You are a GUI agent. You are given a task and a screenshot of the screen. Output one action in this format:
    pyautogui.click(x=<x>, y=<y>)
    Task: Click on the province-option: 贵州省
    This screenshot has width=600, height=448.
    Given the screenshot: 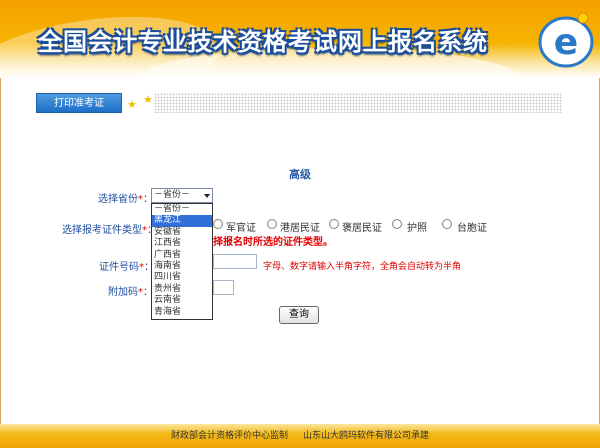 What is the action you would take?
    pyautogui.click(x=182, y=289)
    